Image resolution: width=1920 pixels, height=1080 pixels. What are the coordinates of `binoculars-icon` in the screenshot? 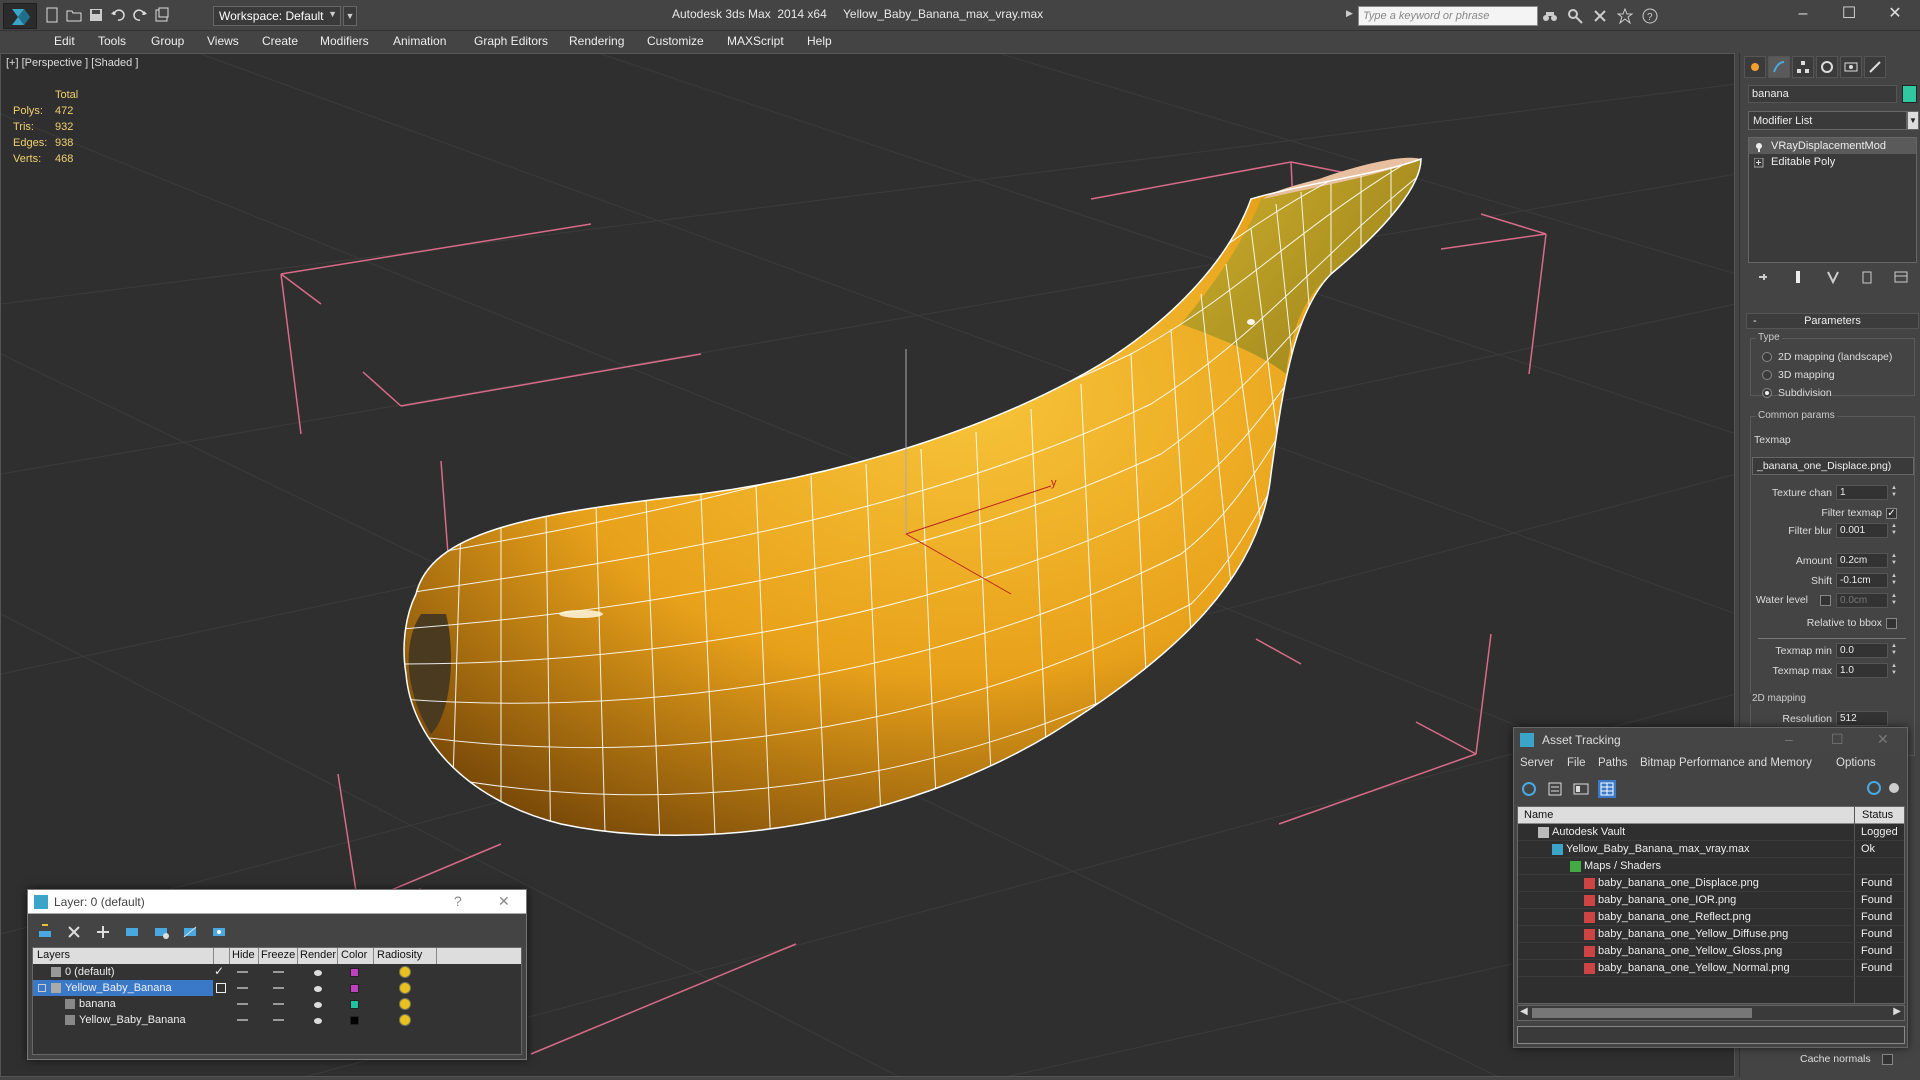 It's located at (1550, 16).